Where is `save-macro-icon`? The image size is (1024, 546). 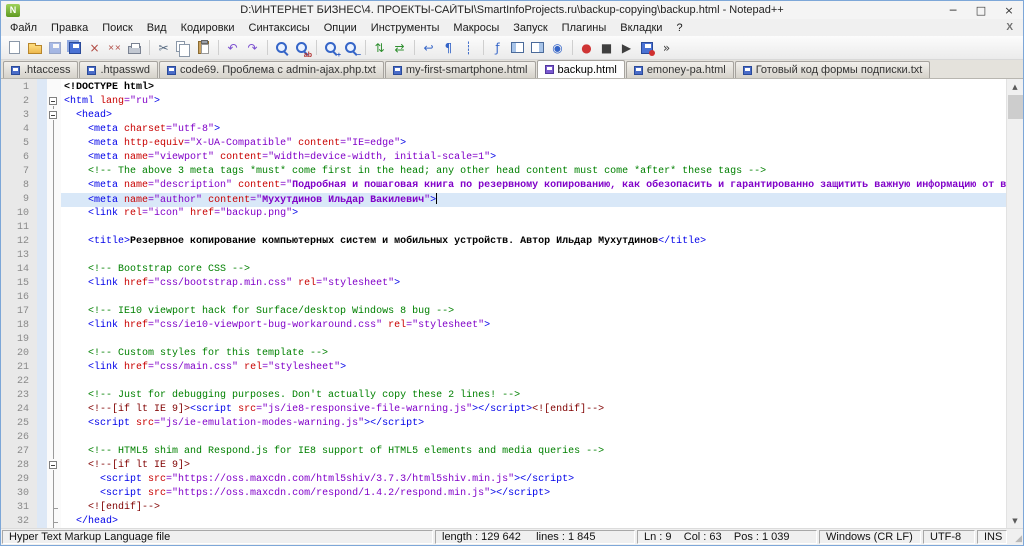 save-macro-icon is located at coordinates (646, 47).